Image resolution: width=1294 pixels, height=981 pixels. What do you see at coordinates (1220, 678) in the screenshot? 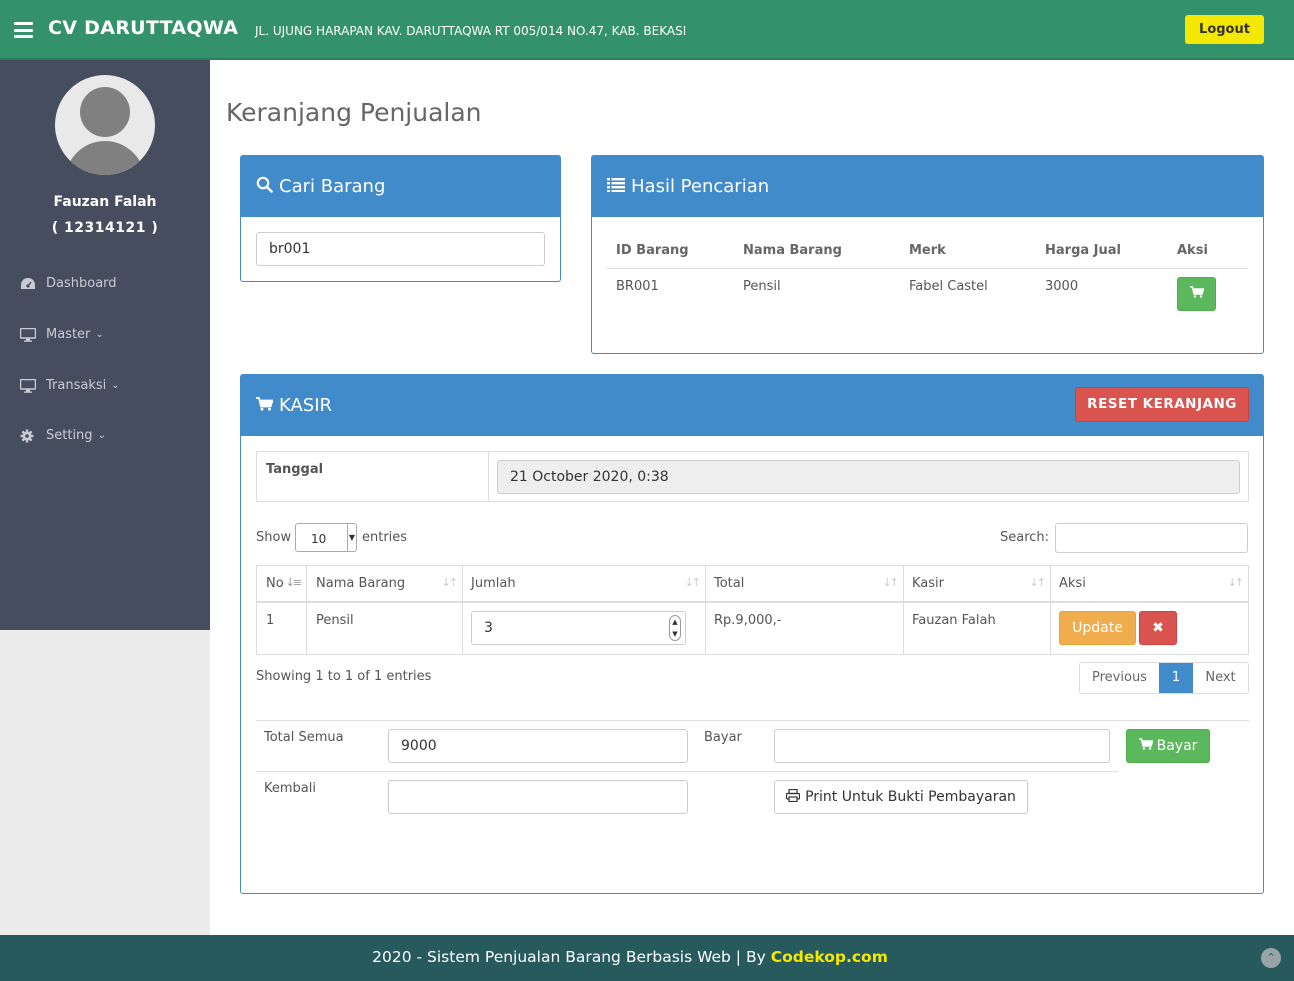
I see `pagination-next: Next` at bounding box center [1220, 678].